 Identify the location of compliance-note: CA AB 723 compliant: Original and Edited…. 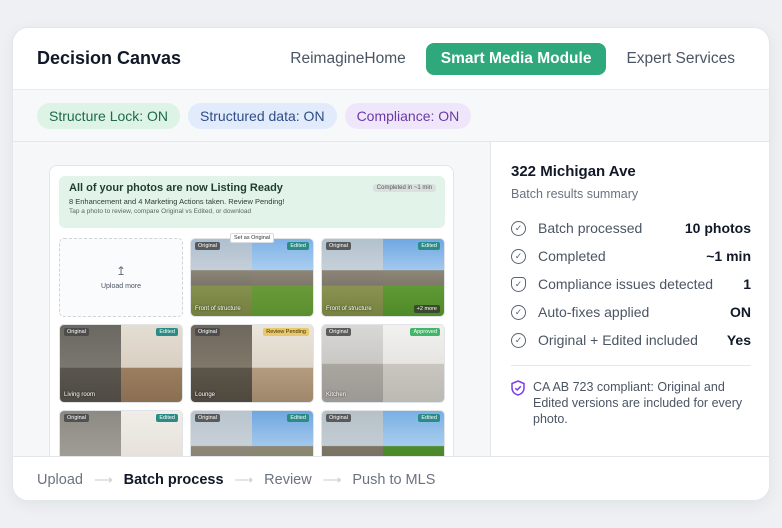
(631, 403).